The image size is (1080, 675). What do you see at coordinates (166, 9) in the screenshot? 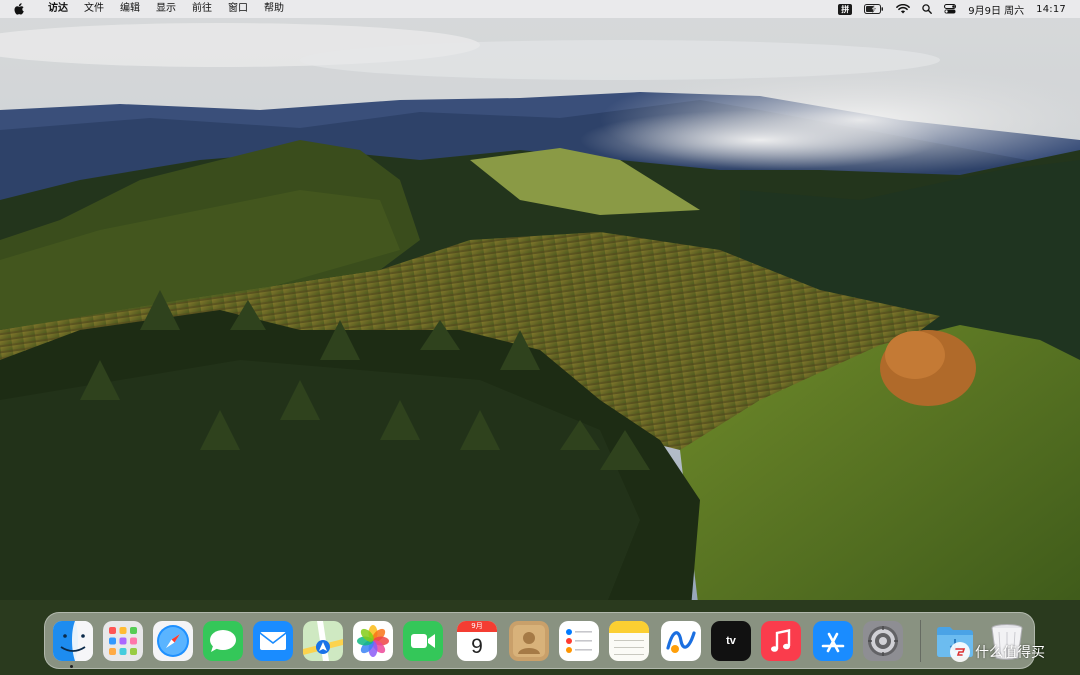
I see `menu-view: 显示` at bounding box center [166, 9].